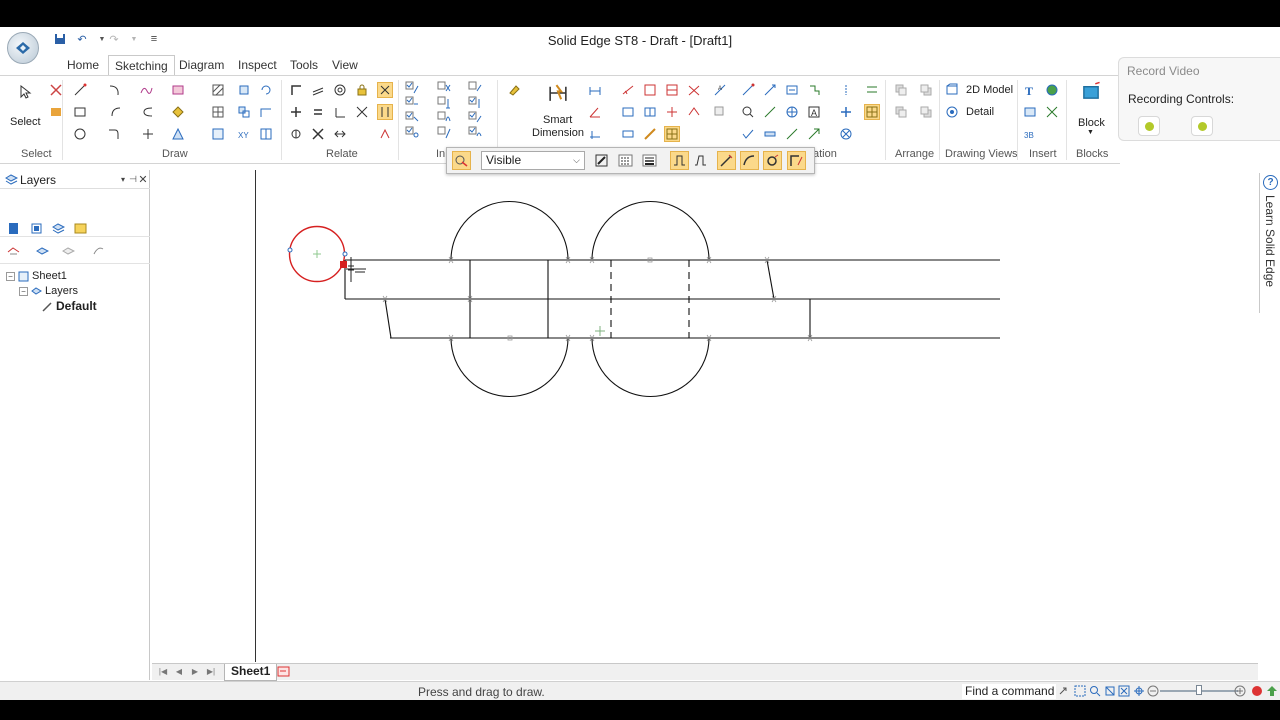  Describe the element at coordinates (80, 134) in the screenshot. I see `circle-icon` at that location.